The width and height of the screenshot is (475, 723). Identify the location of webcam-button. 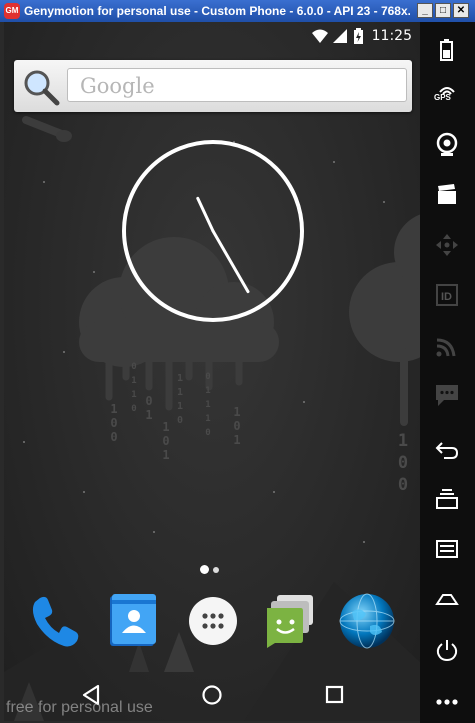
(447, 144).